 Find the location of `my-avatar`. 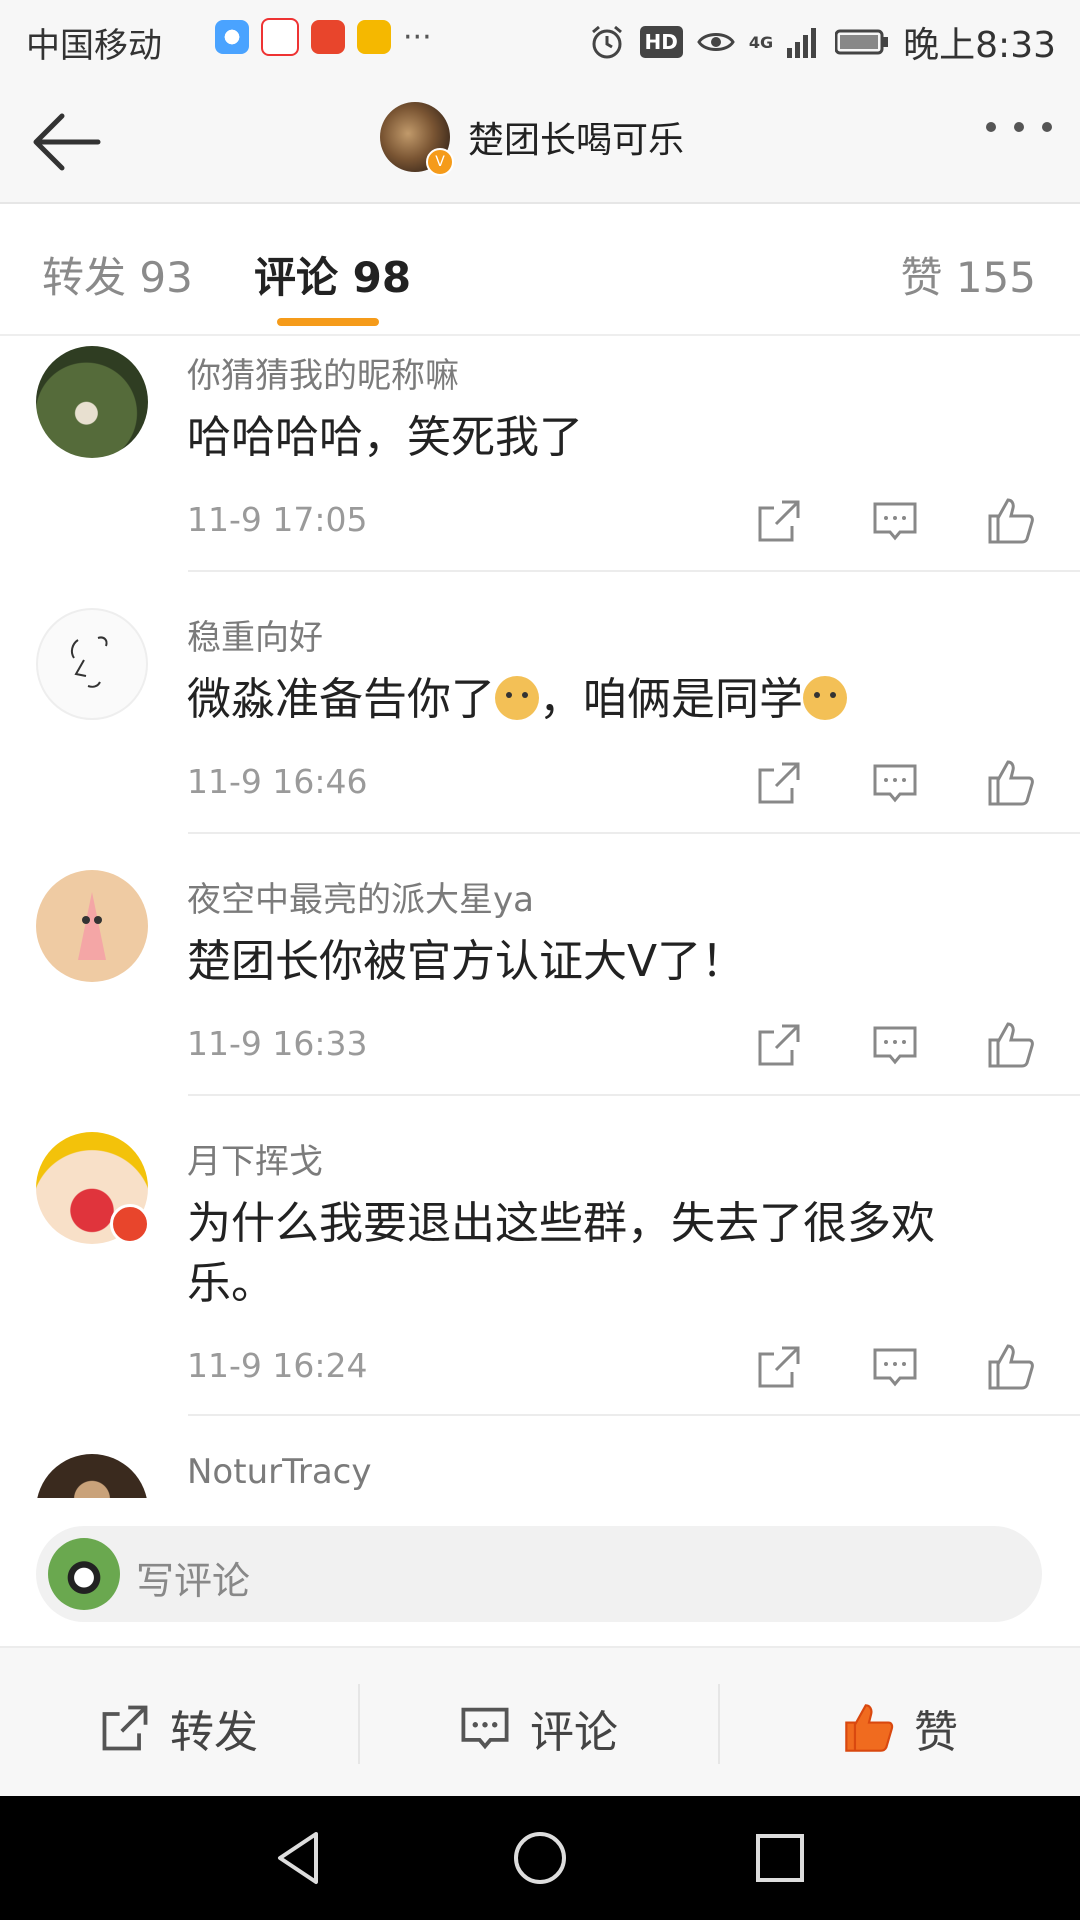

my-avatar is located at coordinates (84, 1574).